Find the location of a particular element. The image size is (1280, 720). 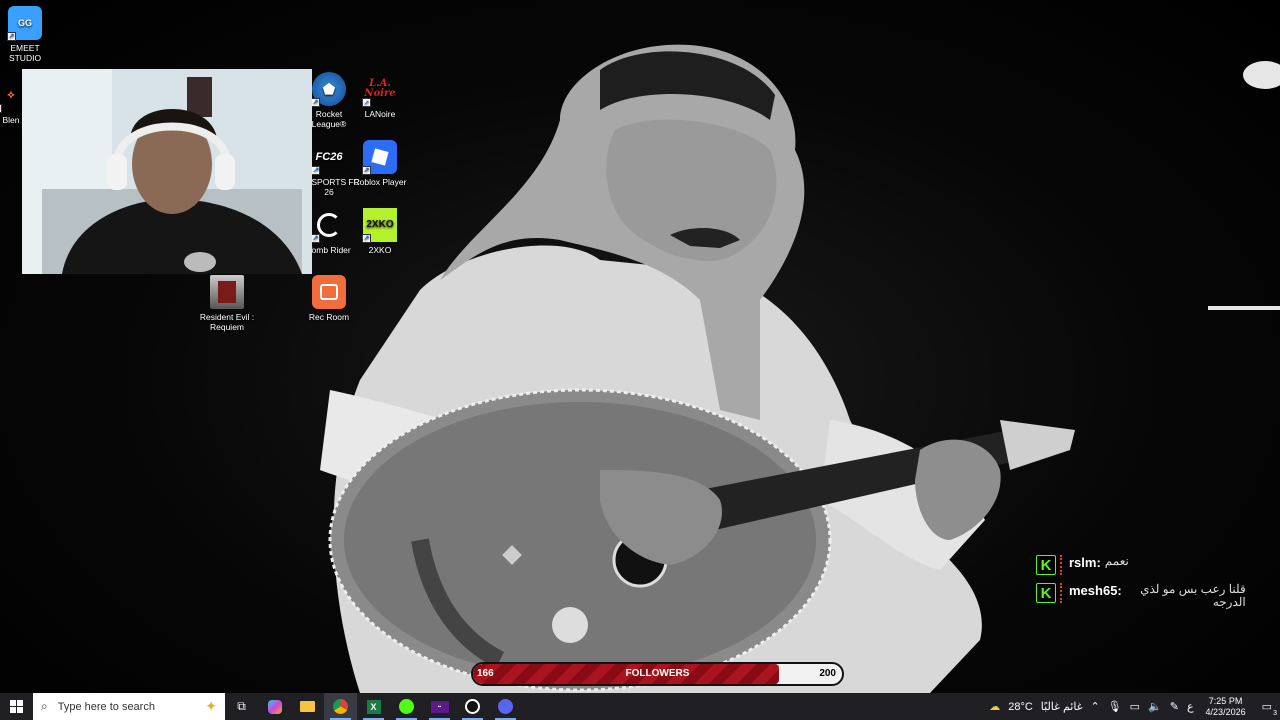

fc26-icon: FC26 ↗ is located at coordinates (327, 163).